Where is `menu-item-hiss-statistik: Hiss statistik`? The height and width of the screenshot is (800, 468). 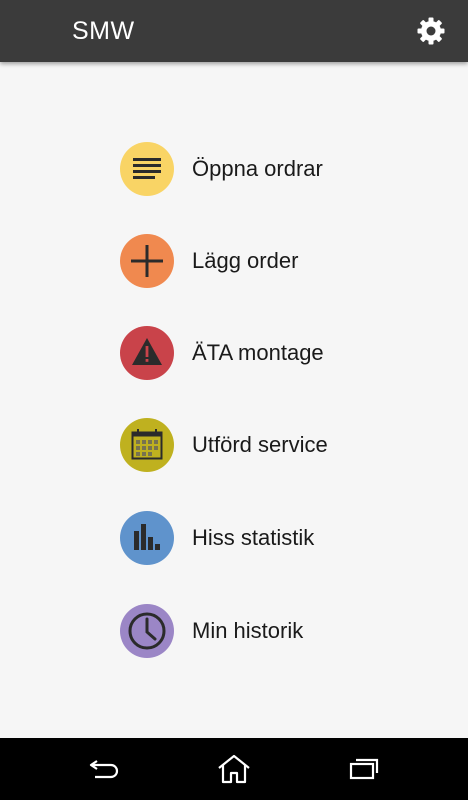 menu-item-hiss-statistik: Hiss statistik is located at coordinates (270, 538).